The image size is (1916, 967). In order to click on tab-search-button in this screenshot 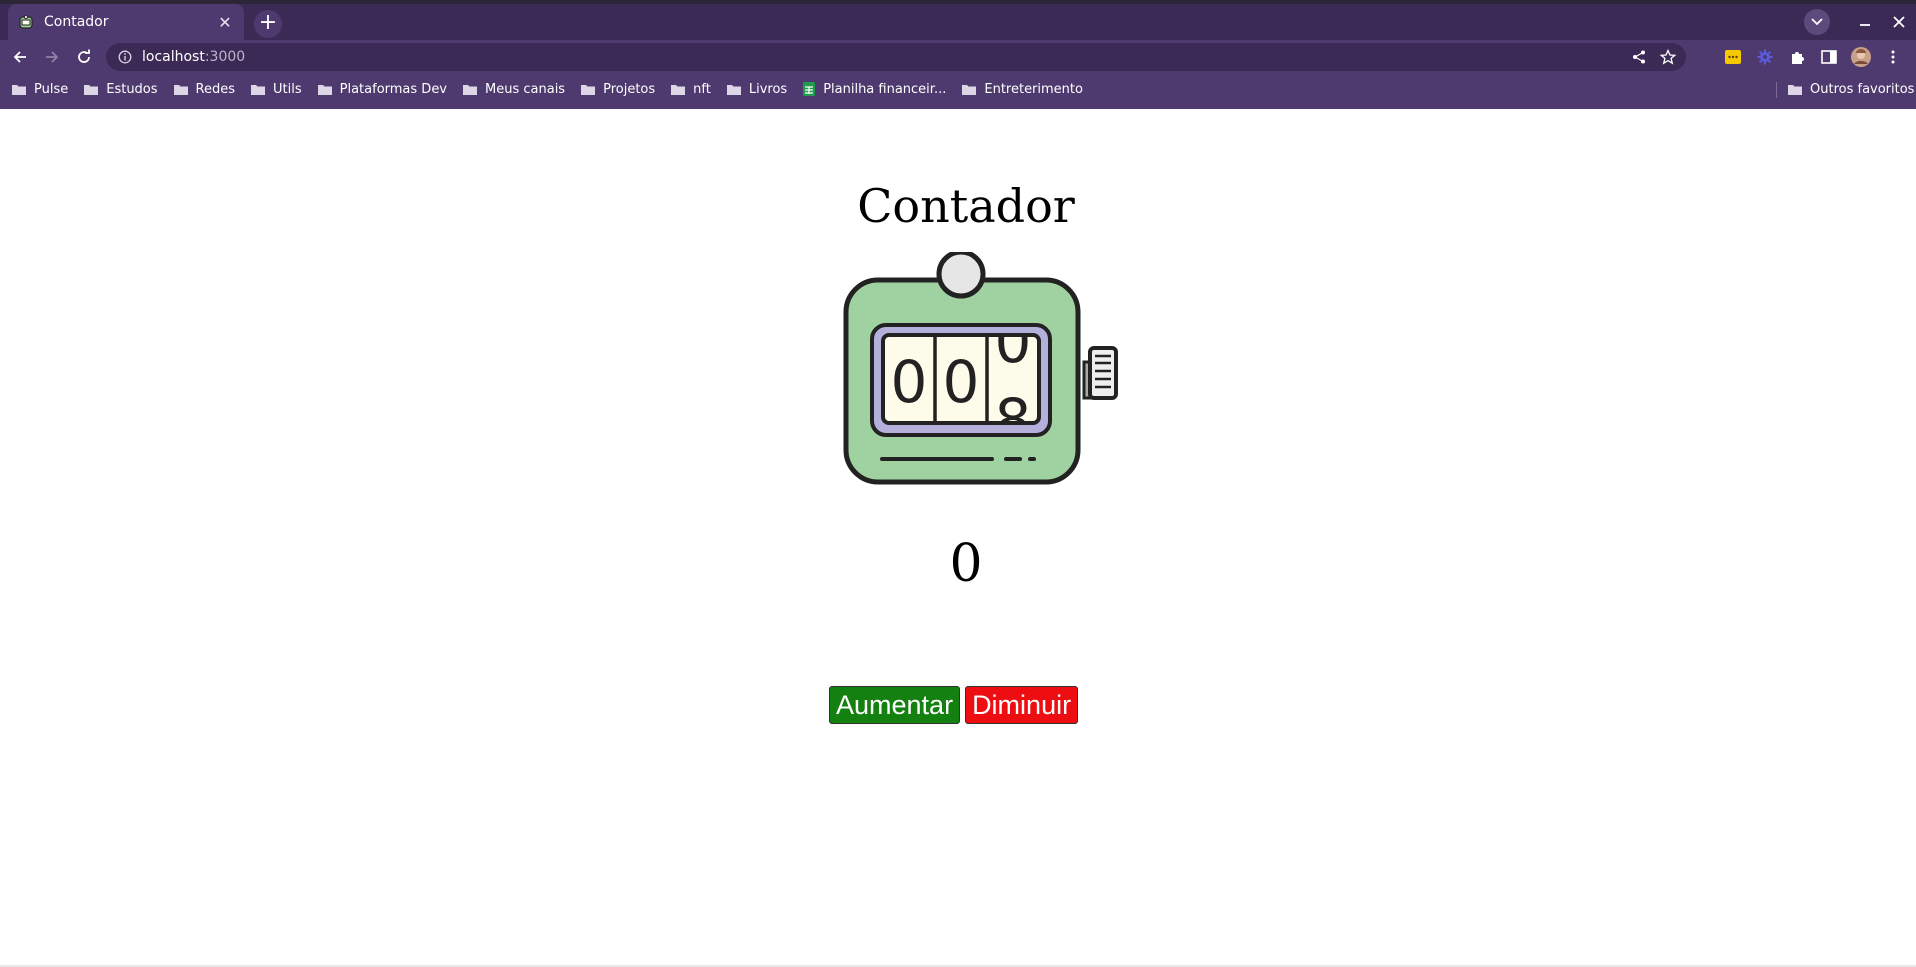, I will do `click(1817, 22)`.